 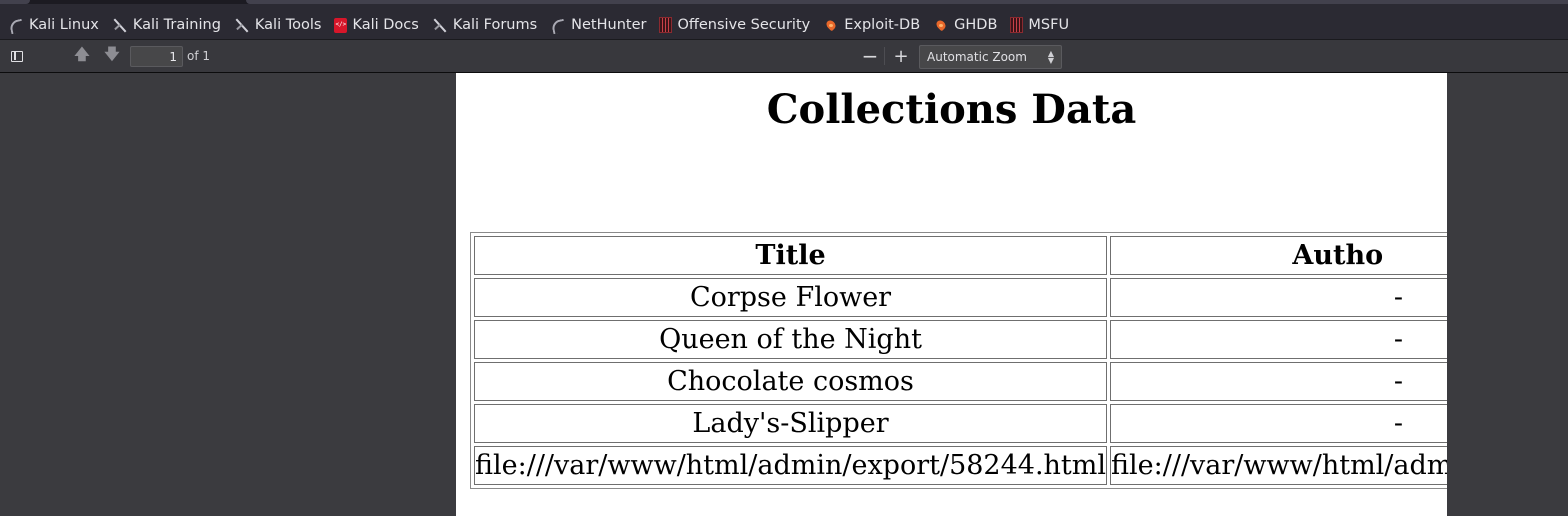 I want to click on previous-page-button: 🡅, so click(x=82, y=56).